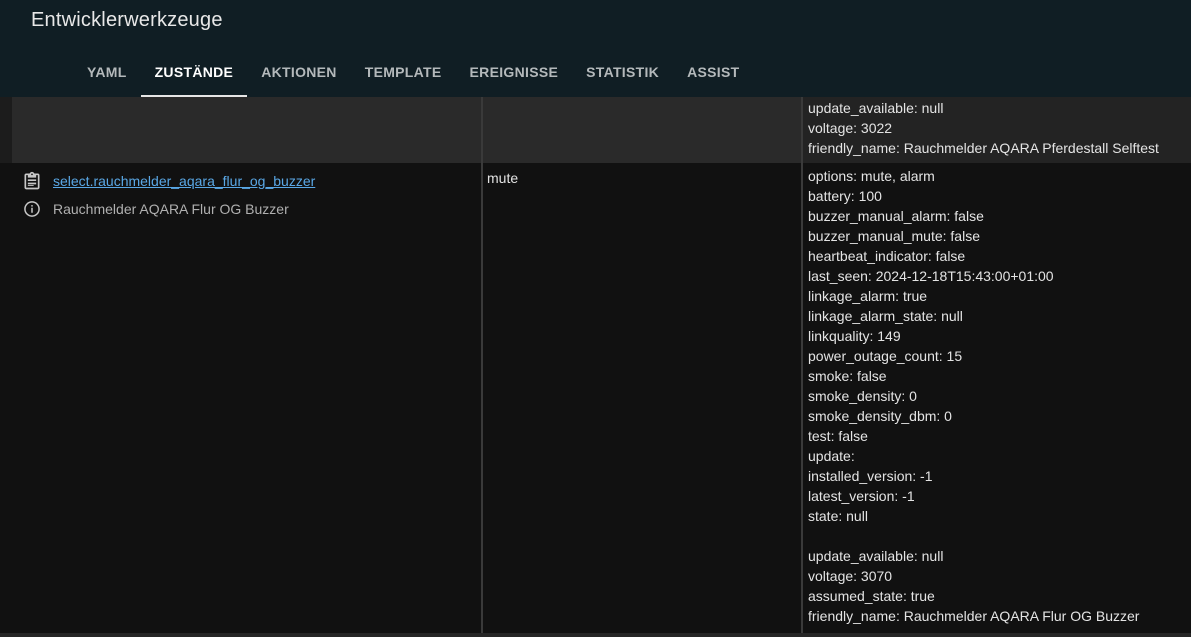 The height and width of the screenshot is (637, 1191). What do you see at coordinates (850, 128) in the screenshot?
I see `attribute-line: voltage: 3022` at bounding box center [850, 128].